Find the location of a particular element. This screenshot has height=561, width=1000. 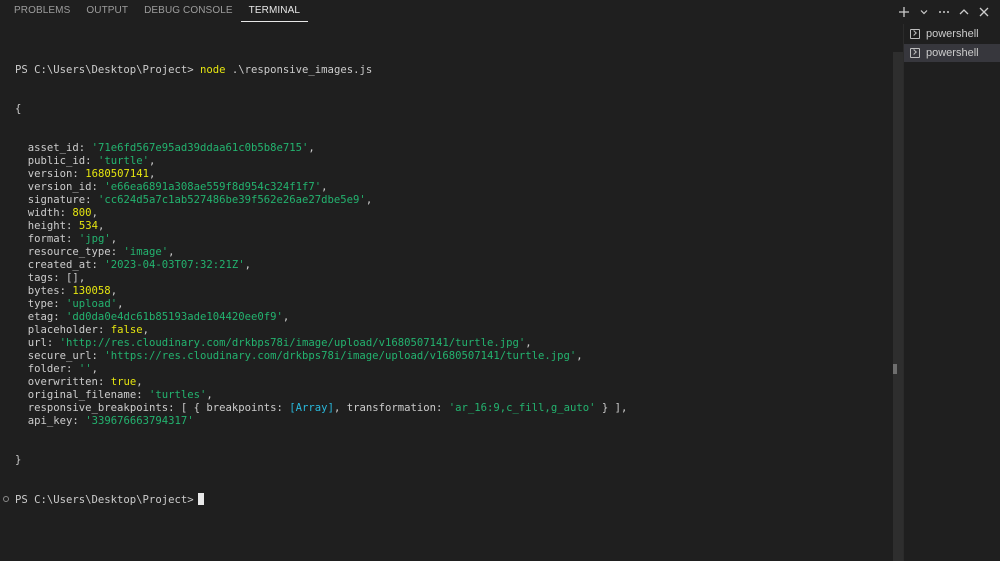

active-prompt-line: PS C:\Users\Desktop\Project> is located at coordinates (446, 499).